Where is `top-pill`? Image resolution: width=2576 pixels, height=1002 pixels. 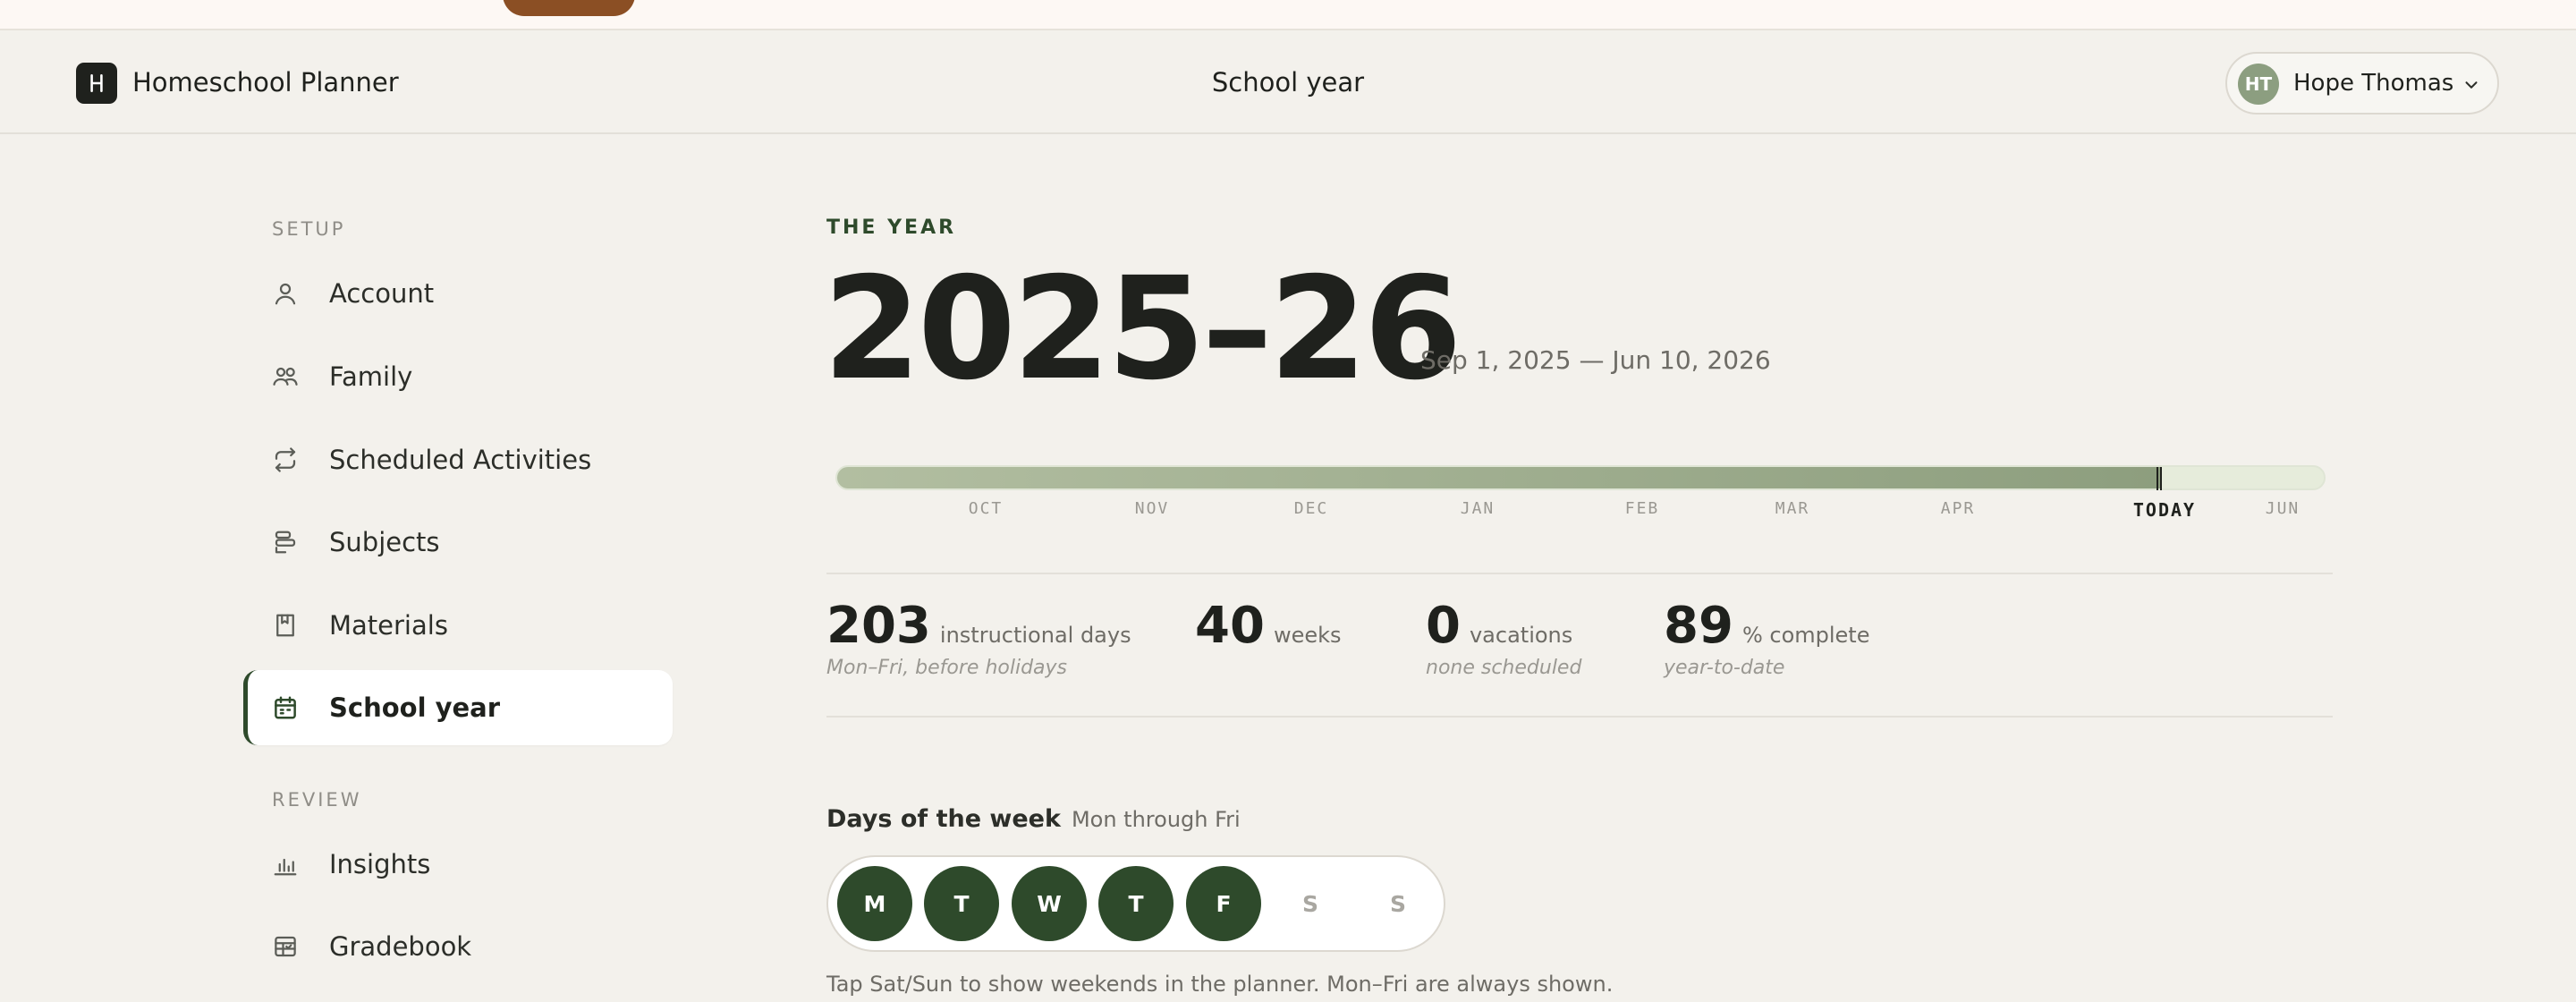
top-pill is located at coordinates (569, 8).